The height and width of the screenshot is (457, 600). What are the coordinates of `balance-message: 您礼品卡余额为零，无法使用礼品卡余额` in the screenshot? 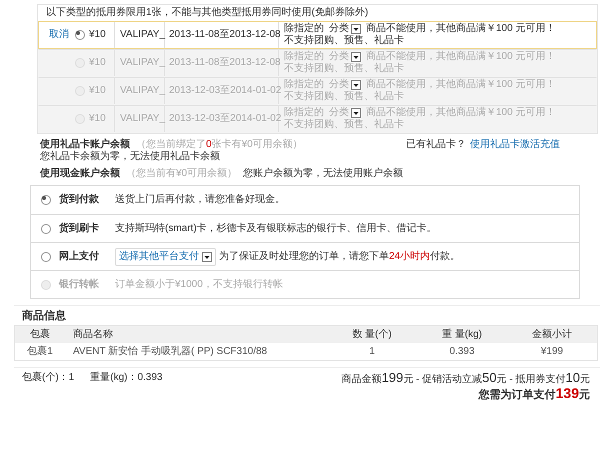 It's located at (130, 157).